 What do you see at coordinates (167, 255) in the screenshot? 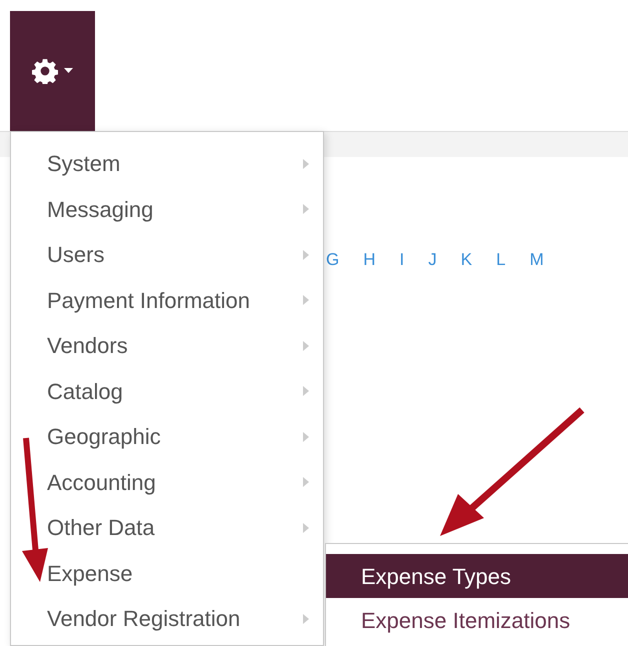
I see `menu-item: Users` at bounding box center [167, 255].